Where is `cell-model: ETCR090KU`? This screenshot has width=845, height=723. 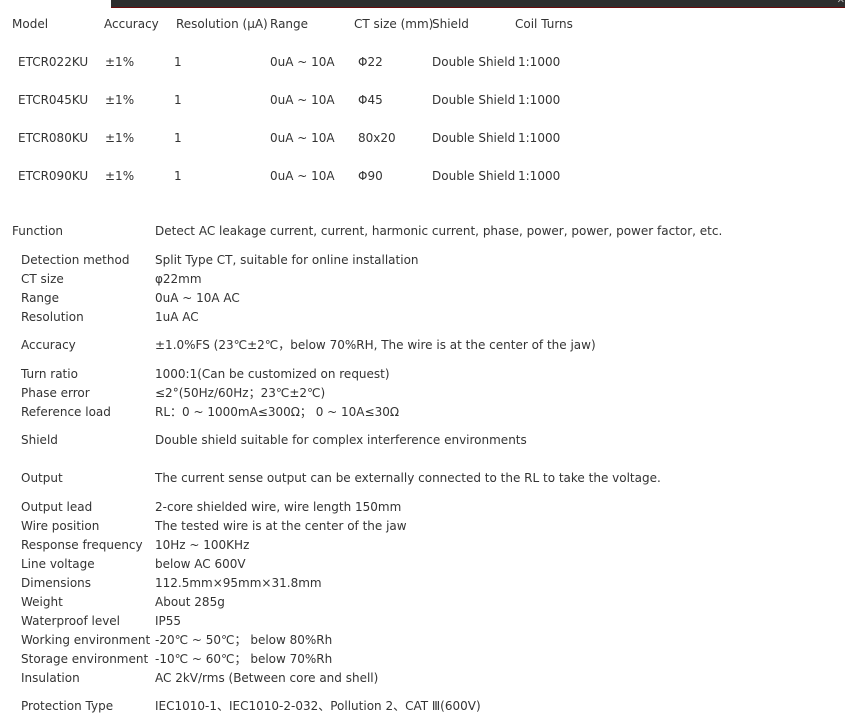
cell-model: ETCR090KU is located at coordinates (53, 176).